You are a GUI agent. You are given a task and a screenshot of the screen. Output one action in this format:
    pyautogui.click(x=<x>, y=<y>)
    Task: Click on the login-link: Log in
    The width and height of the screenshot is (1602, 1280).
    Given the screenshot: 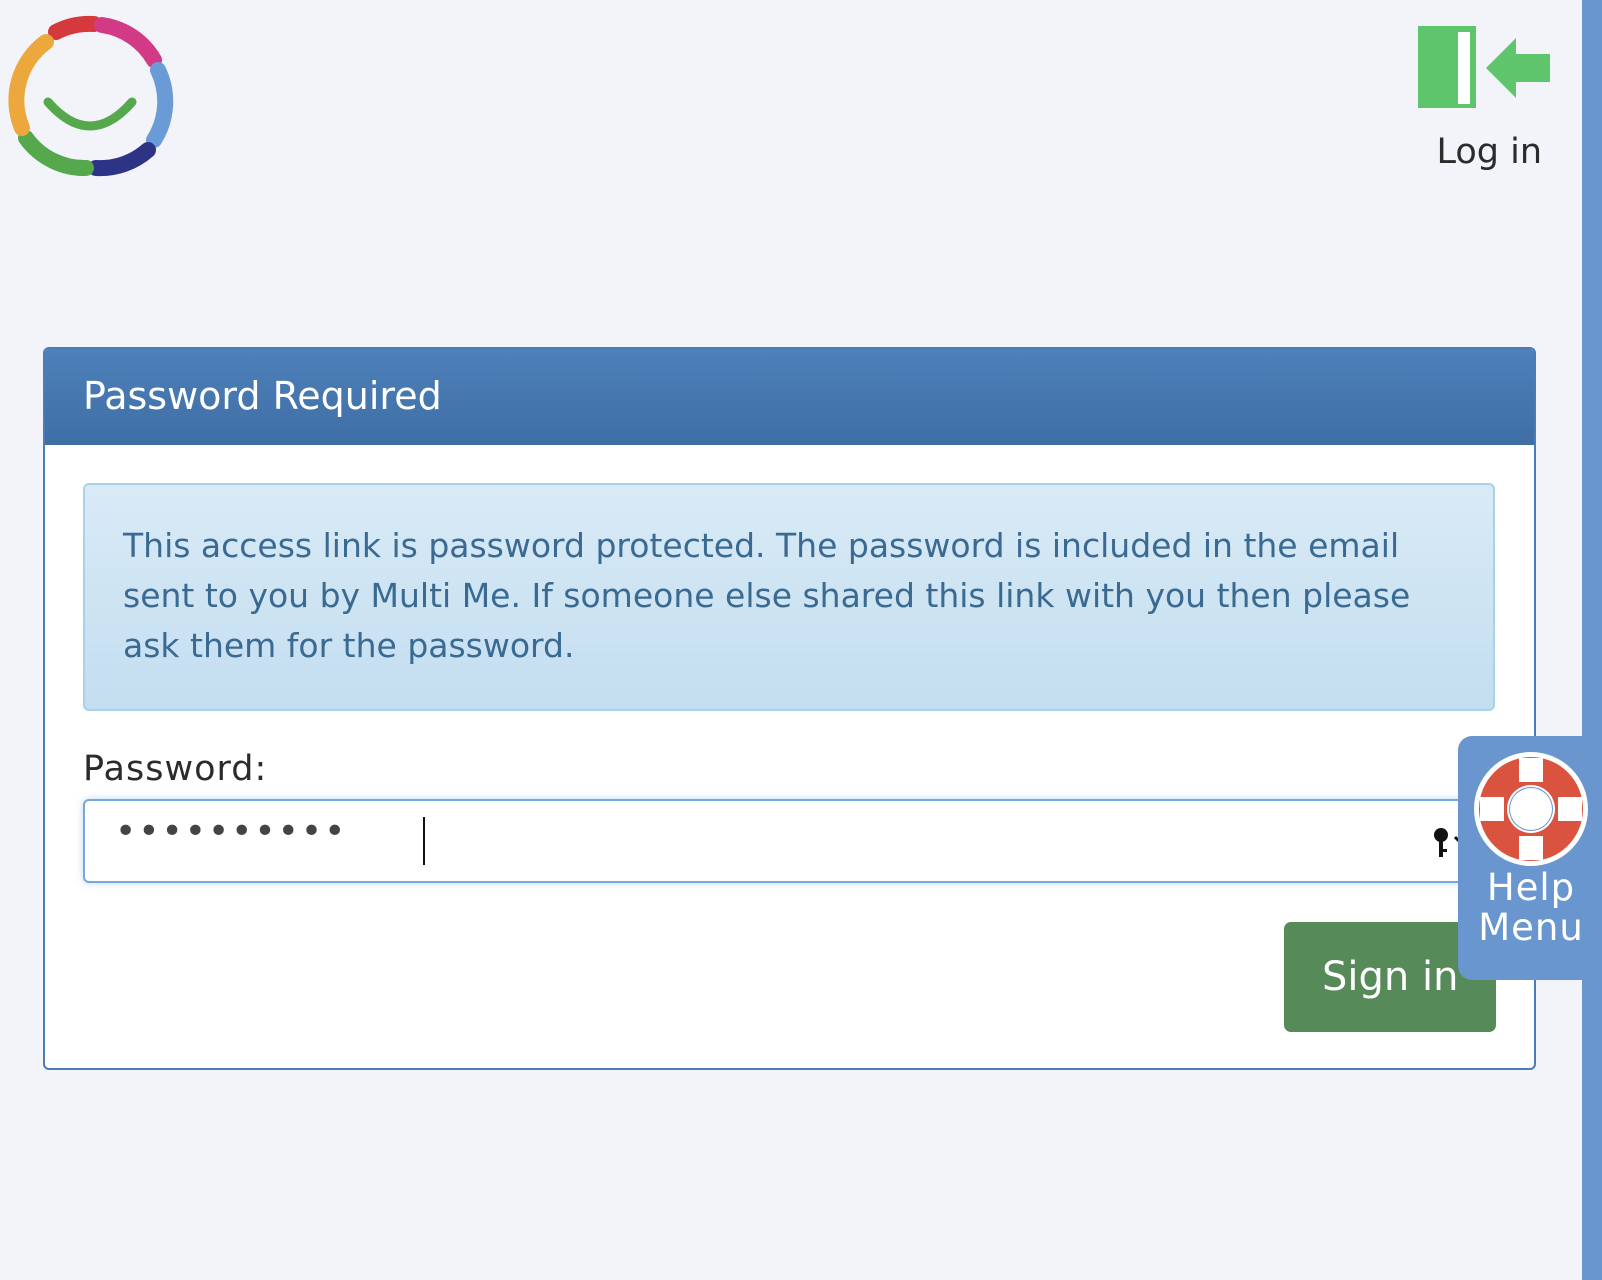 What is the action you would take?
    pyautogui.click(x=1471, y=98)
    